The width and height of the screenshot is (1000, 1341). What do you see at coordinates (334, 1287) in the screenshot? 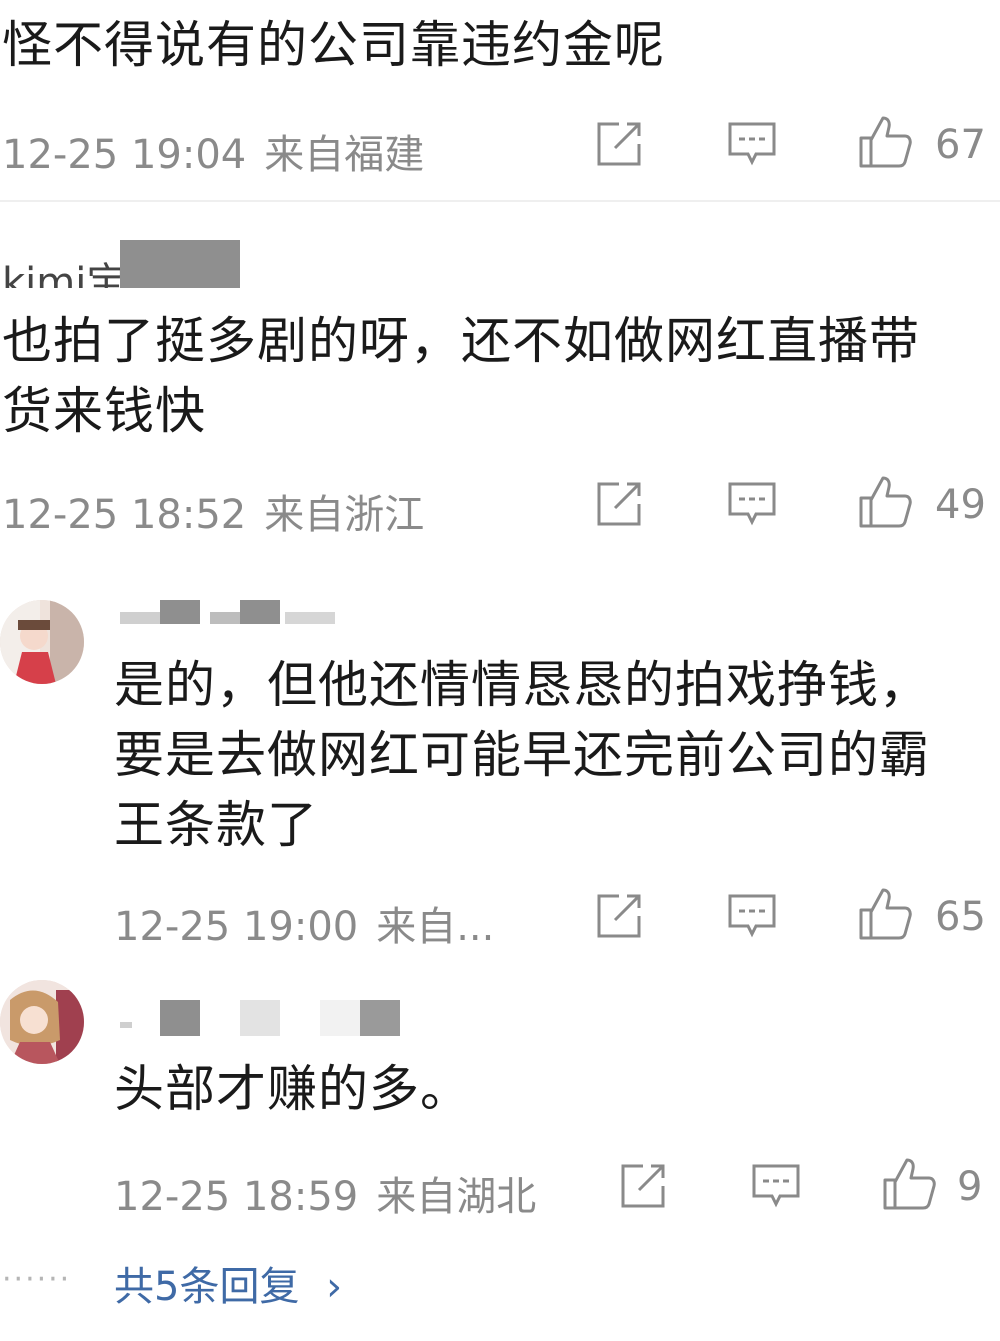
I see `chevron-right-icon: ›` at bounding box center [334, 1287].